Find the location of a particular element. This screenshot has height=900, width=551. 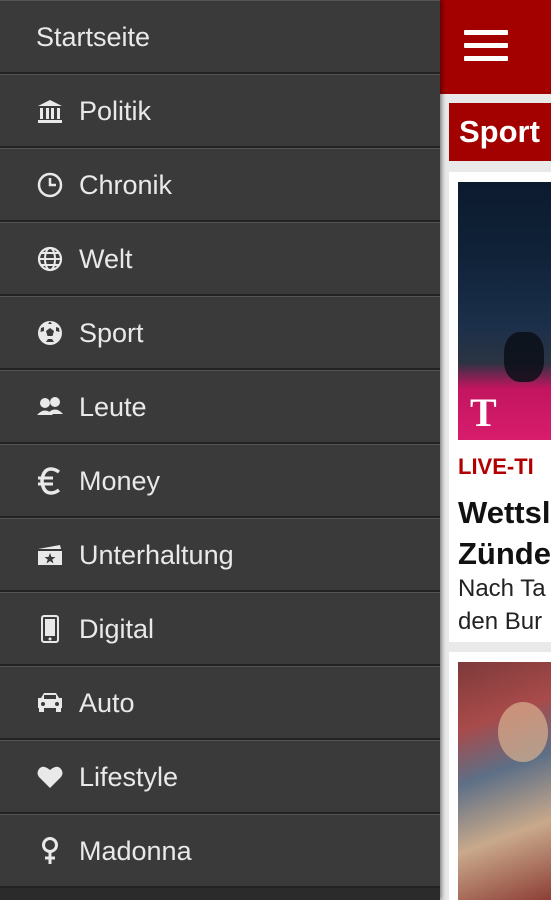

heart-icon is located at coordinates (50, 777).